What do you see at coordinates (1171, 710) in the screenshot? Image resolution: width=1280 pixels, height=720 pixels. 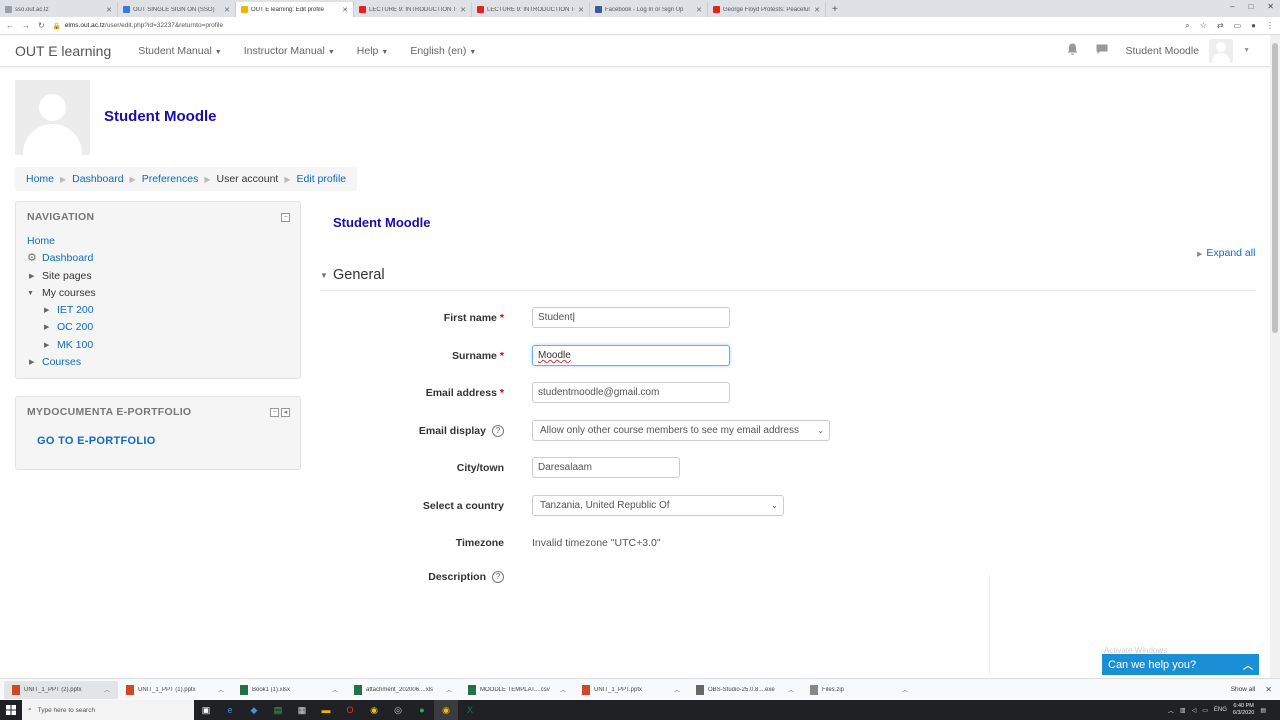 I see `tray-up-arrow-icon: ︿` at bounding box center [1171, 710].